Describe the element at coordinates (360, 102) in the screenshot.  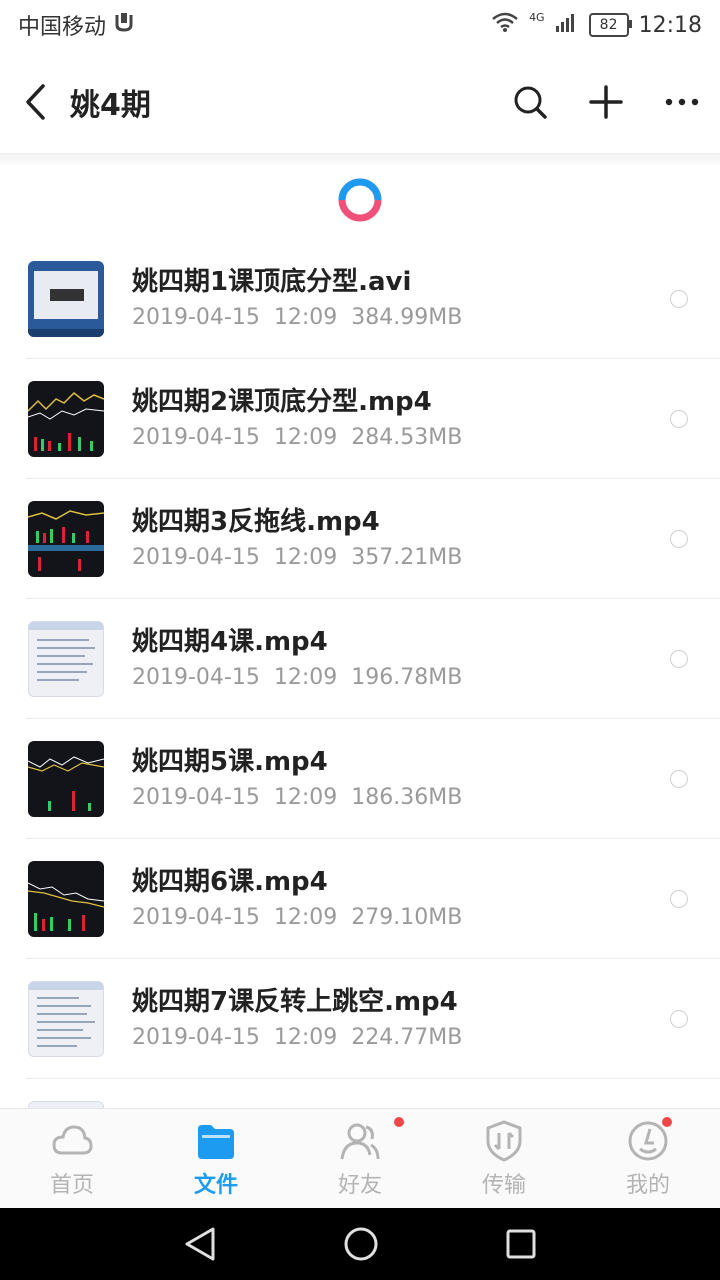
I see `title-bar: 姚4期` at that location.